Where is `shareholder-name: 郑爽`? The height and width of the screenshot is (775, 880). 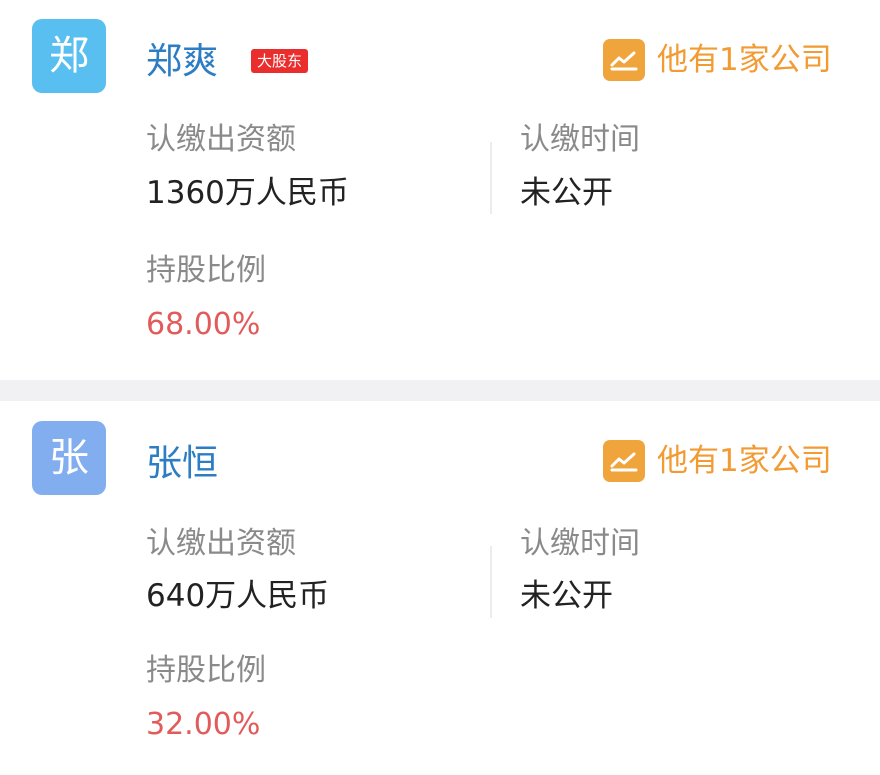 shareholder-name: 郑爽 is located at coordinates (182, 62).